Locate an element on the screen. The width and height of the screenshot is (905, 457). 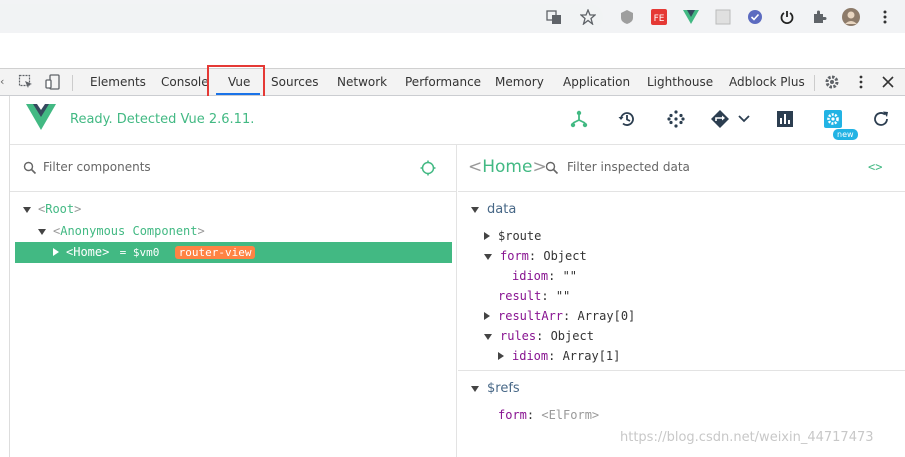
browser-toolbar: FE is located at coordinates (452, 16).